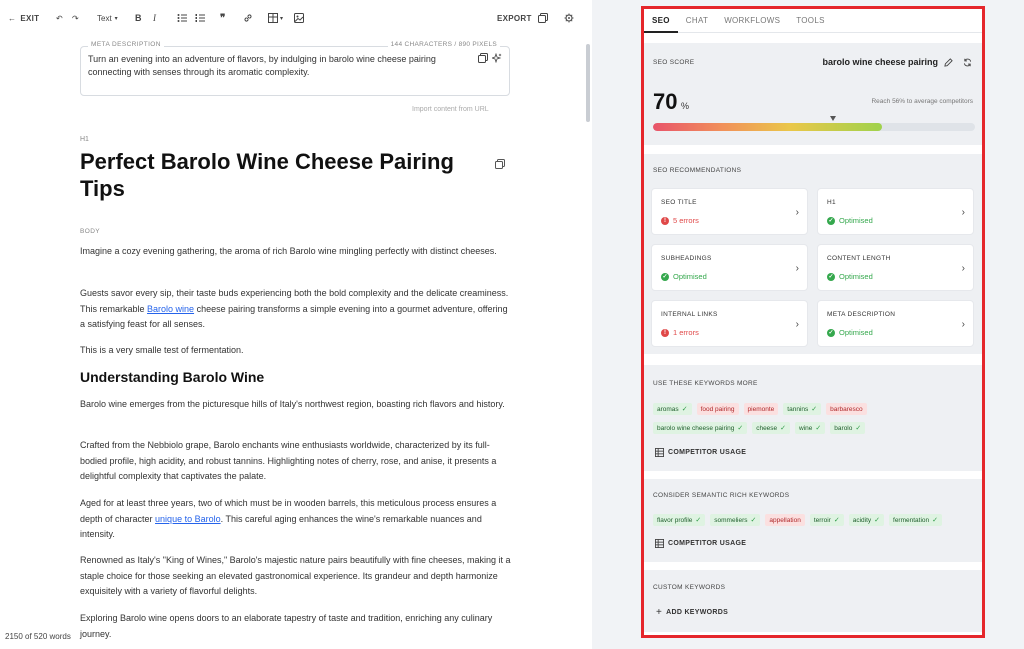 This screenshot has height=649, width=1024. What do you see at coordinates (170, 309) in the screenshot?
I see `barolo-wine-link: Barolo wine` at bounding box center [170, 309].